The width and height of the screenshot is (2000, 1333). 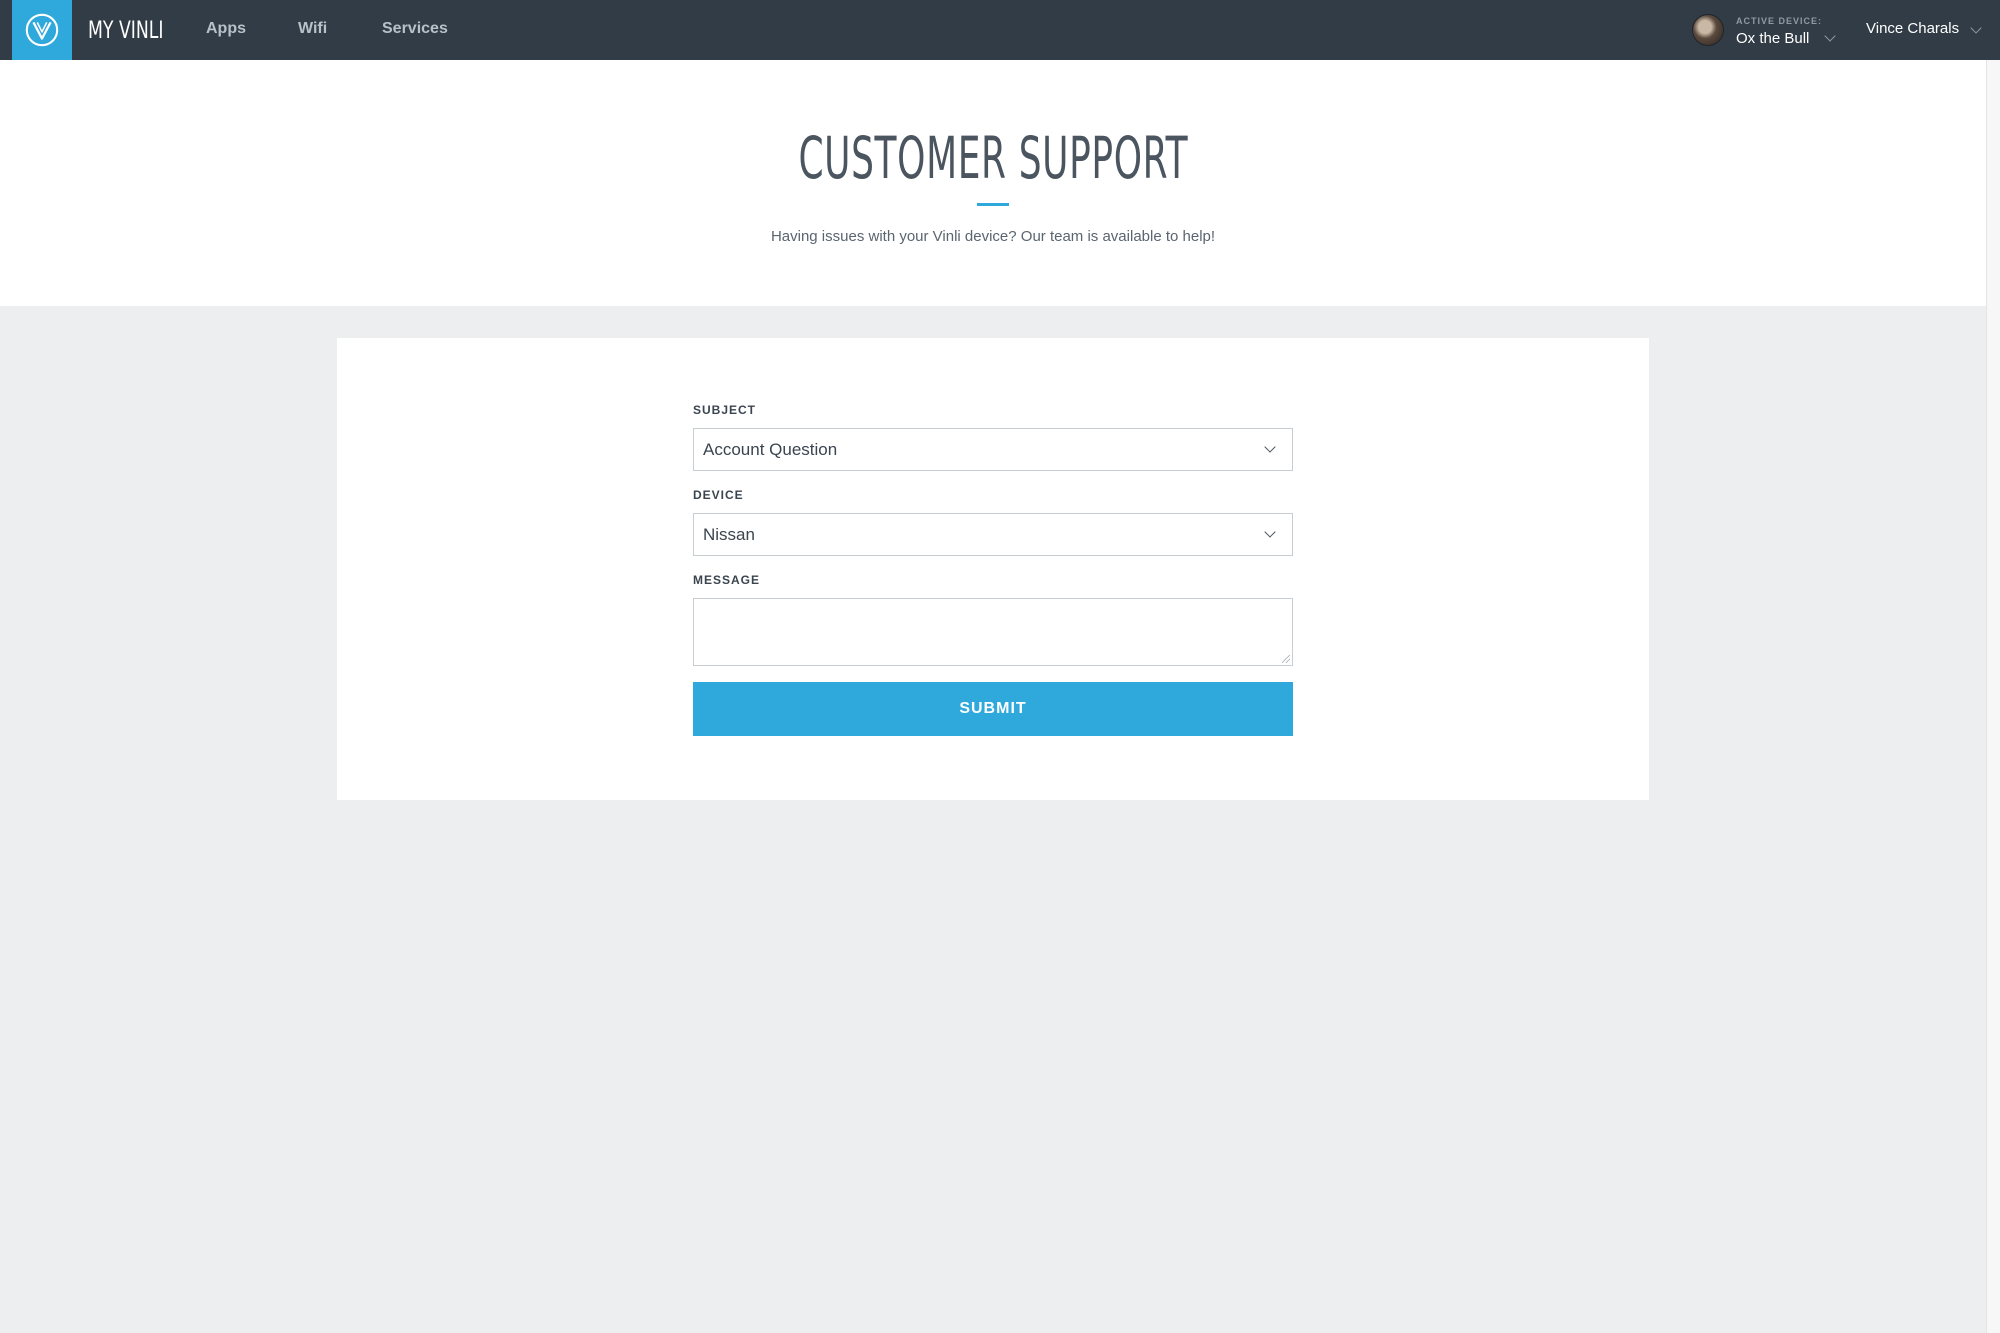 I want to click on device-select-chevron-down-icon, so click(x=1270, y=532).